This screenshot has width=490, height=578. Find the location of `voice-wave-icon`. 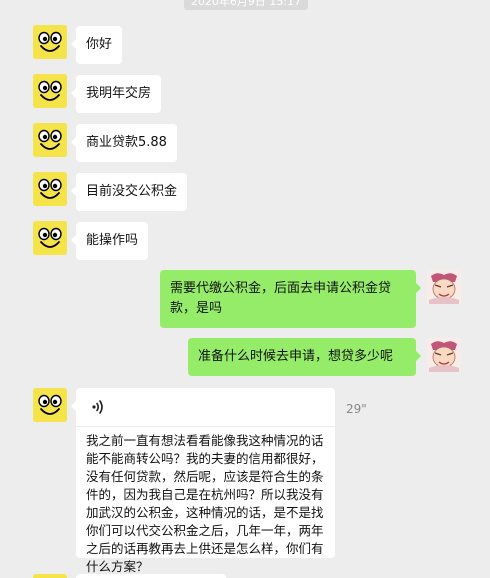

voice-wave-icon is located at coordinates (97, 407).